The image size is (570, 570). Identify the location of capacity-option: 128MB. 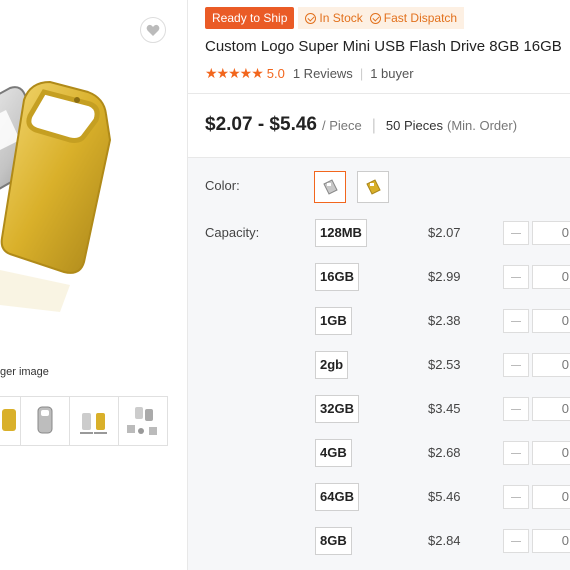
(341, 233).